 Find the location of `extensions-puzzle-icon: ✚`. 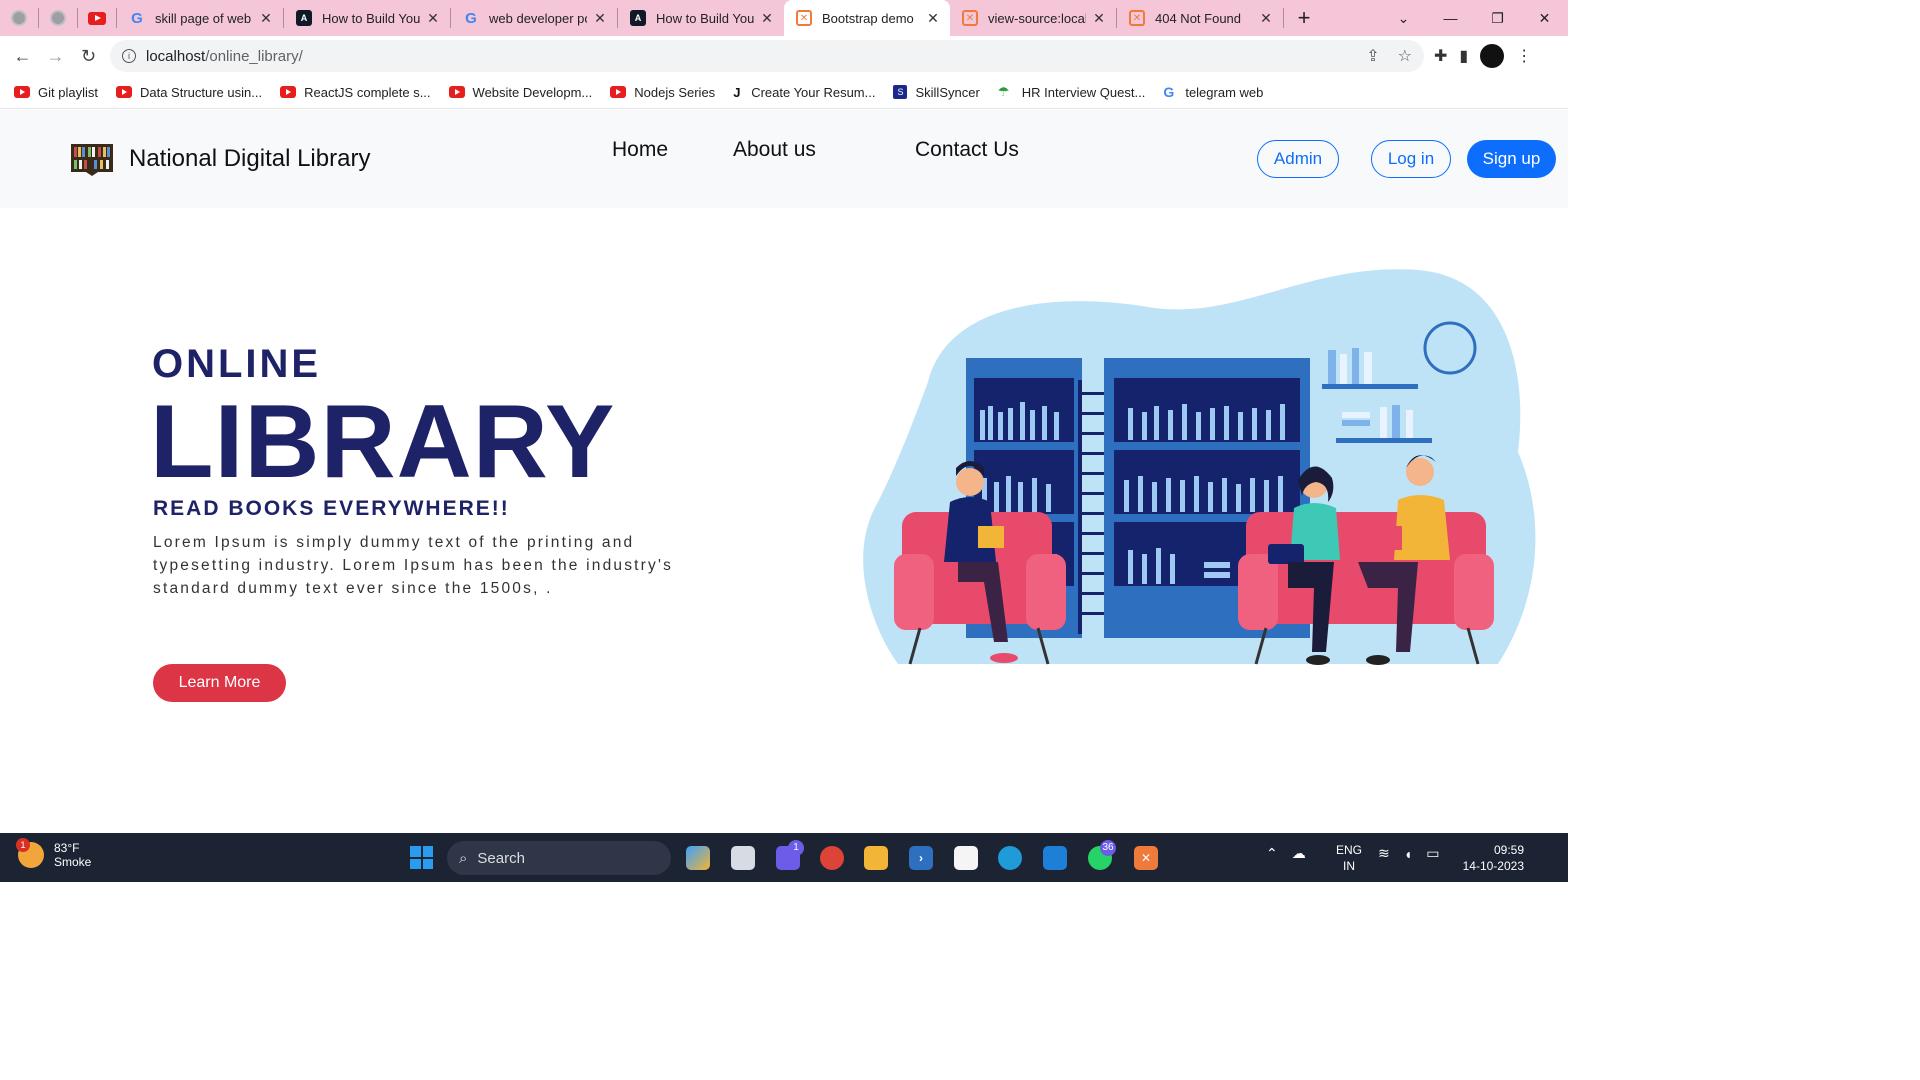

extensions-puzzle-icon: ✚ is located at coordinates (1440, 56).